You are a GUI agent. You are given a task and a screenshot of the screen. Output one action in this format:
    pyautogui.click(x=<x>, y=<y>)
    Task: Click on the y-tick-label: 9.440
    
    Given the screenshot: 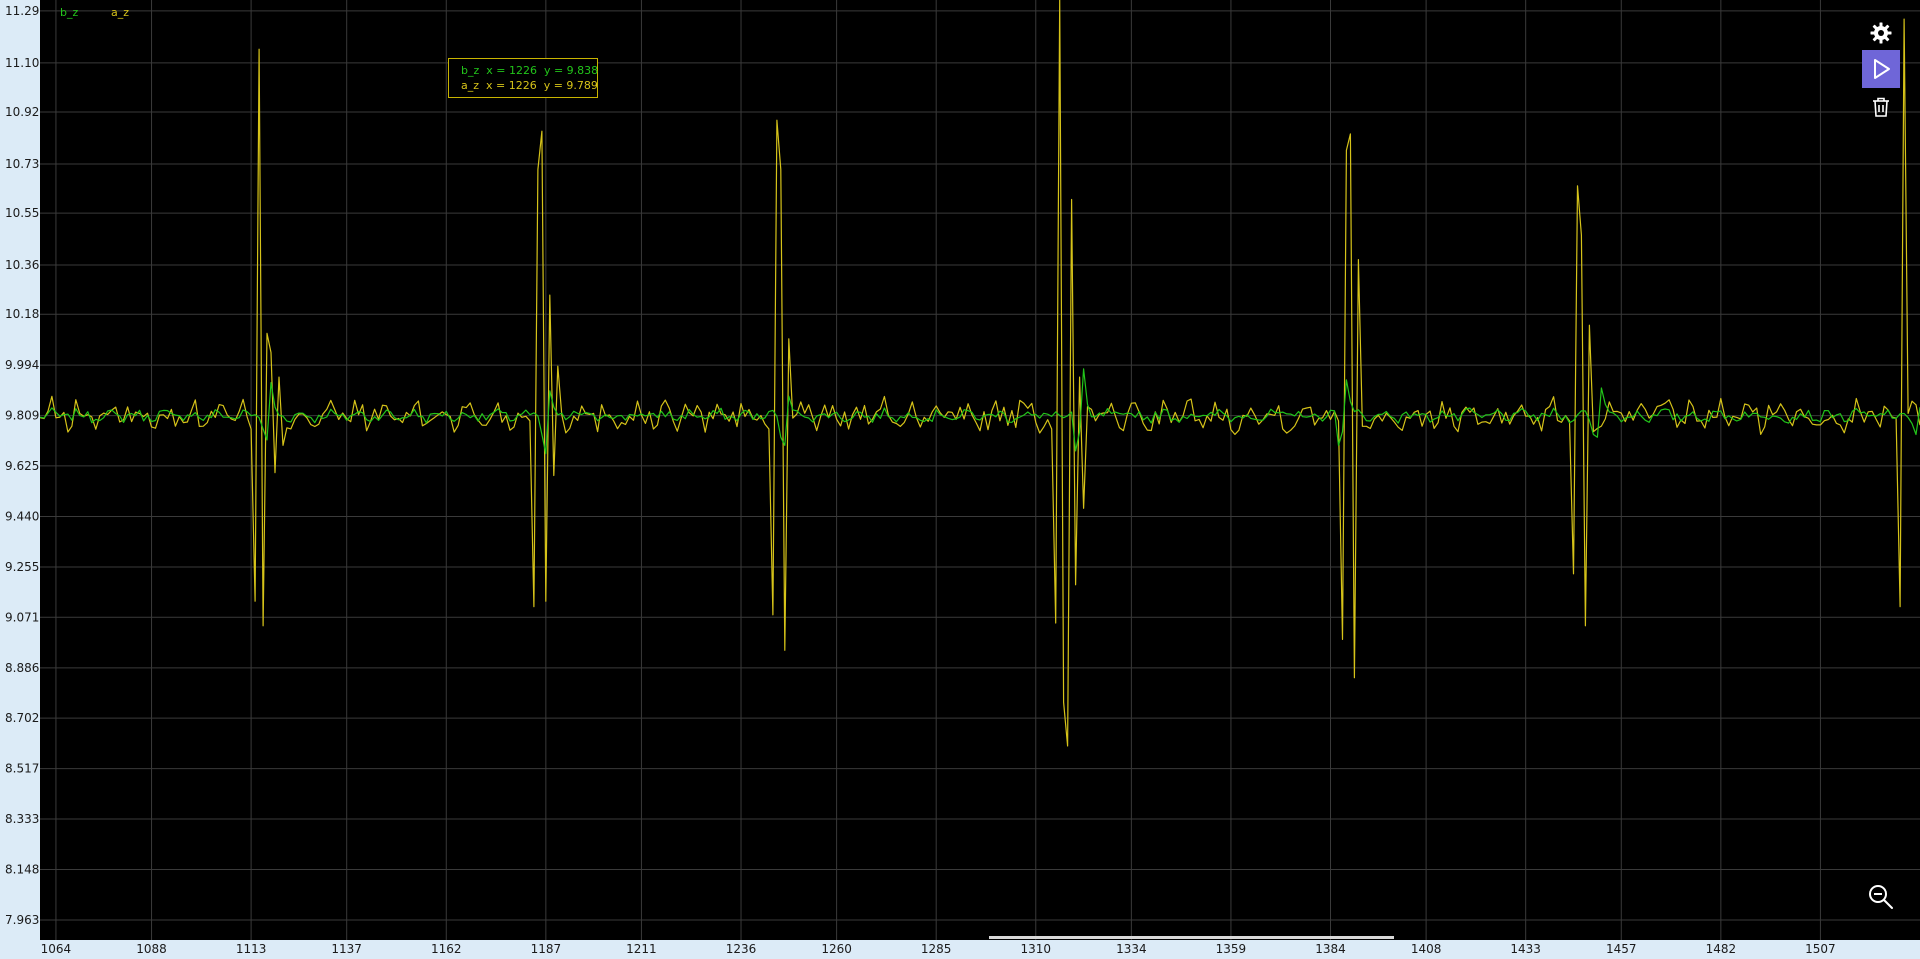 What is the action you would take?
    pyautogui.click(x=22, y=516)
    